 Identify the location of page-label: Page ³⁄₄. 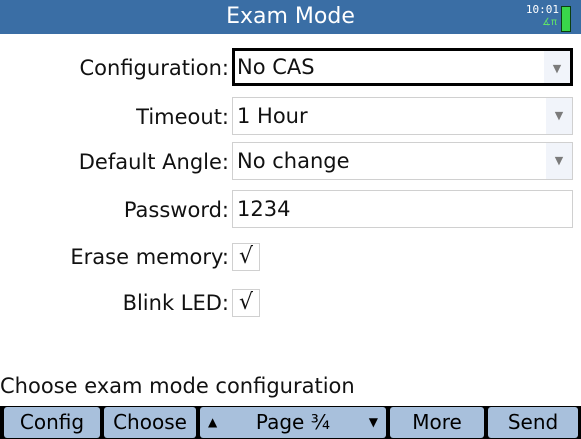
(293, 422).